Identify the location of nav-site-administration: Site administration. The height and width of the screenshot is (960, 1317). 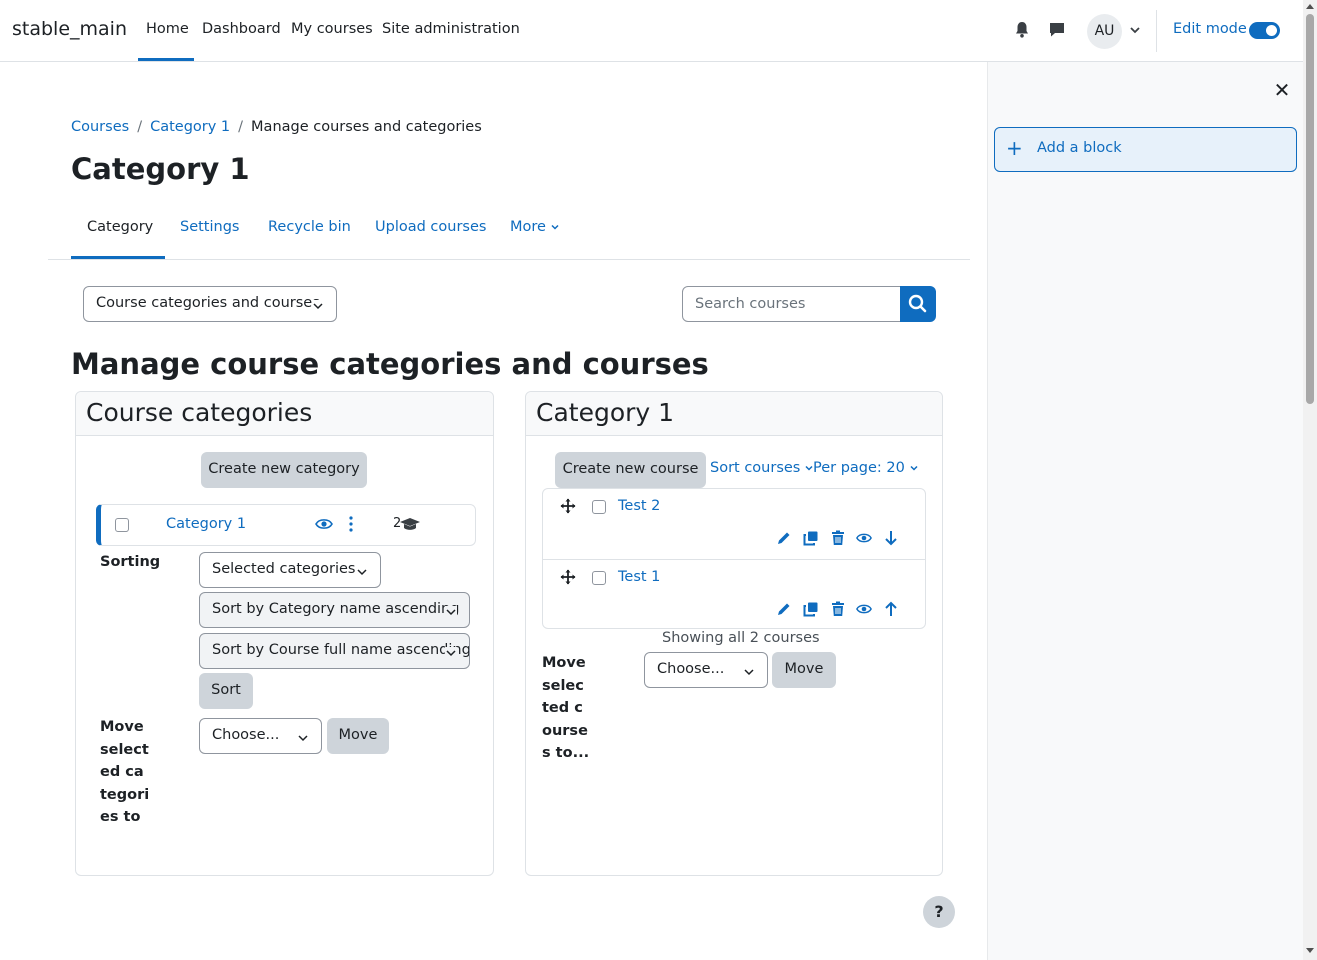
(451, 29).